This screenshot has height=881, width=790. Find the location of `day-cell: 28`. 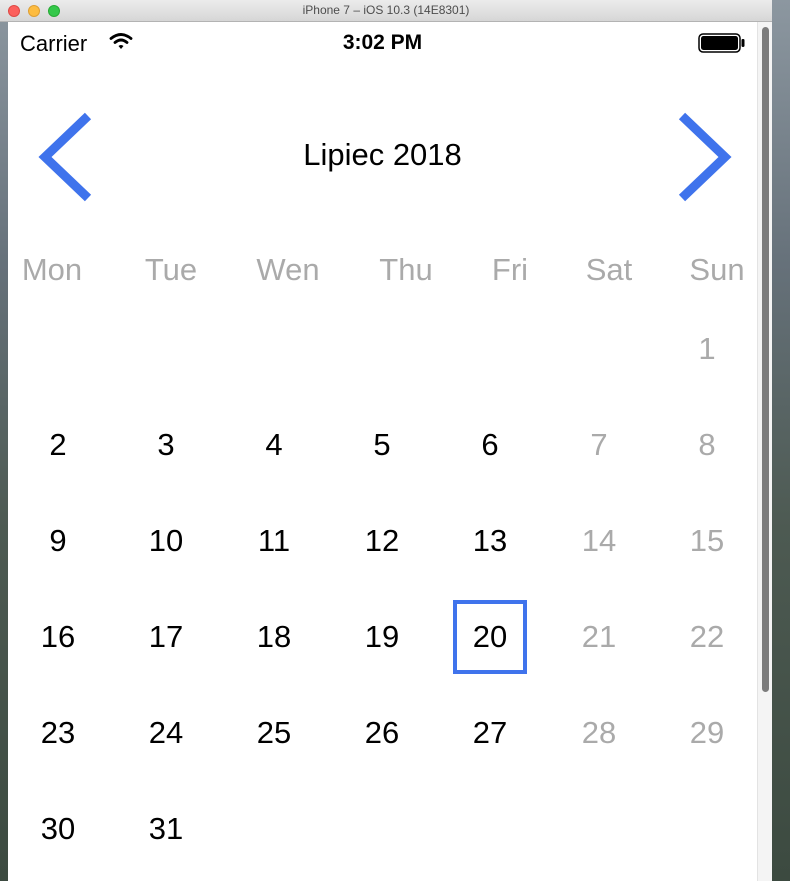

day-cell: 28 is located at coordinates (599, 733).